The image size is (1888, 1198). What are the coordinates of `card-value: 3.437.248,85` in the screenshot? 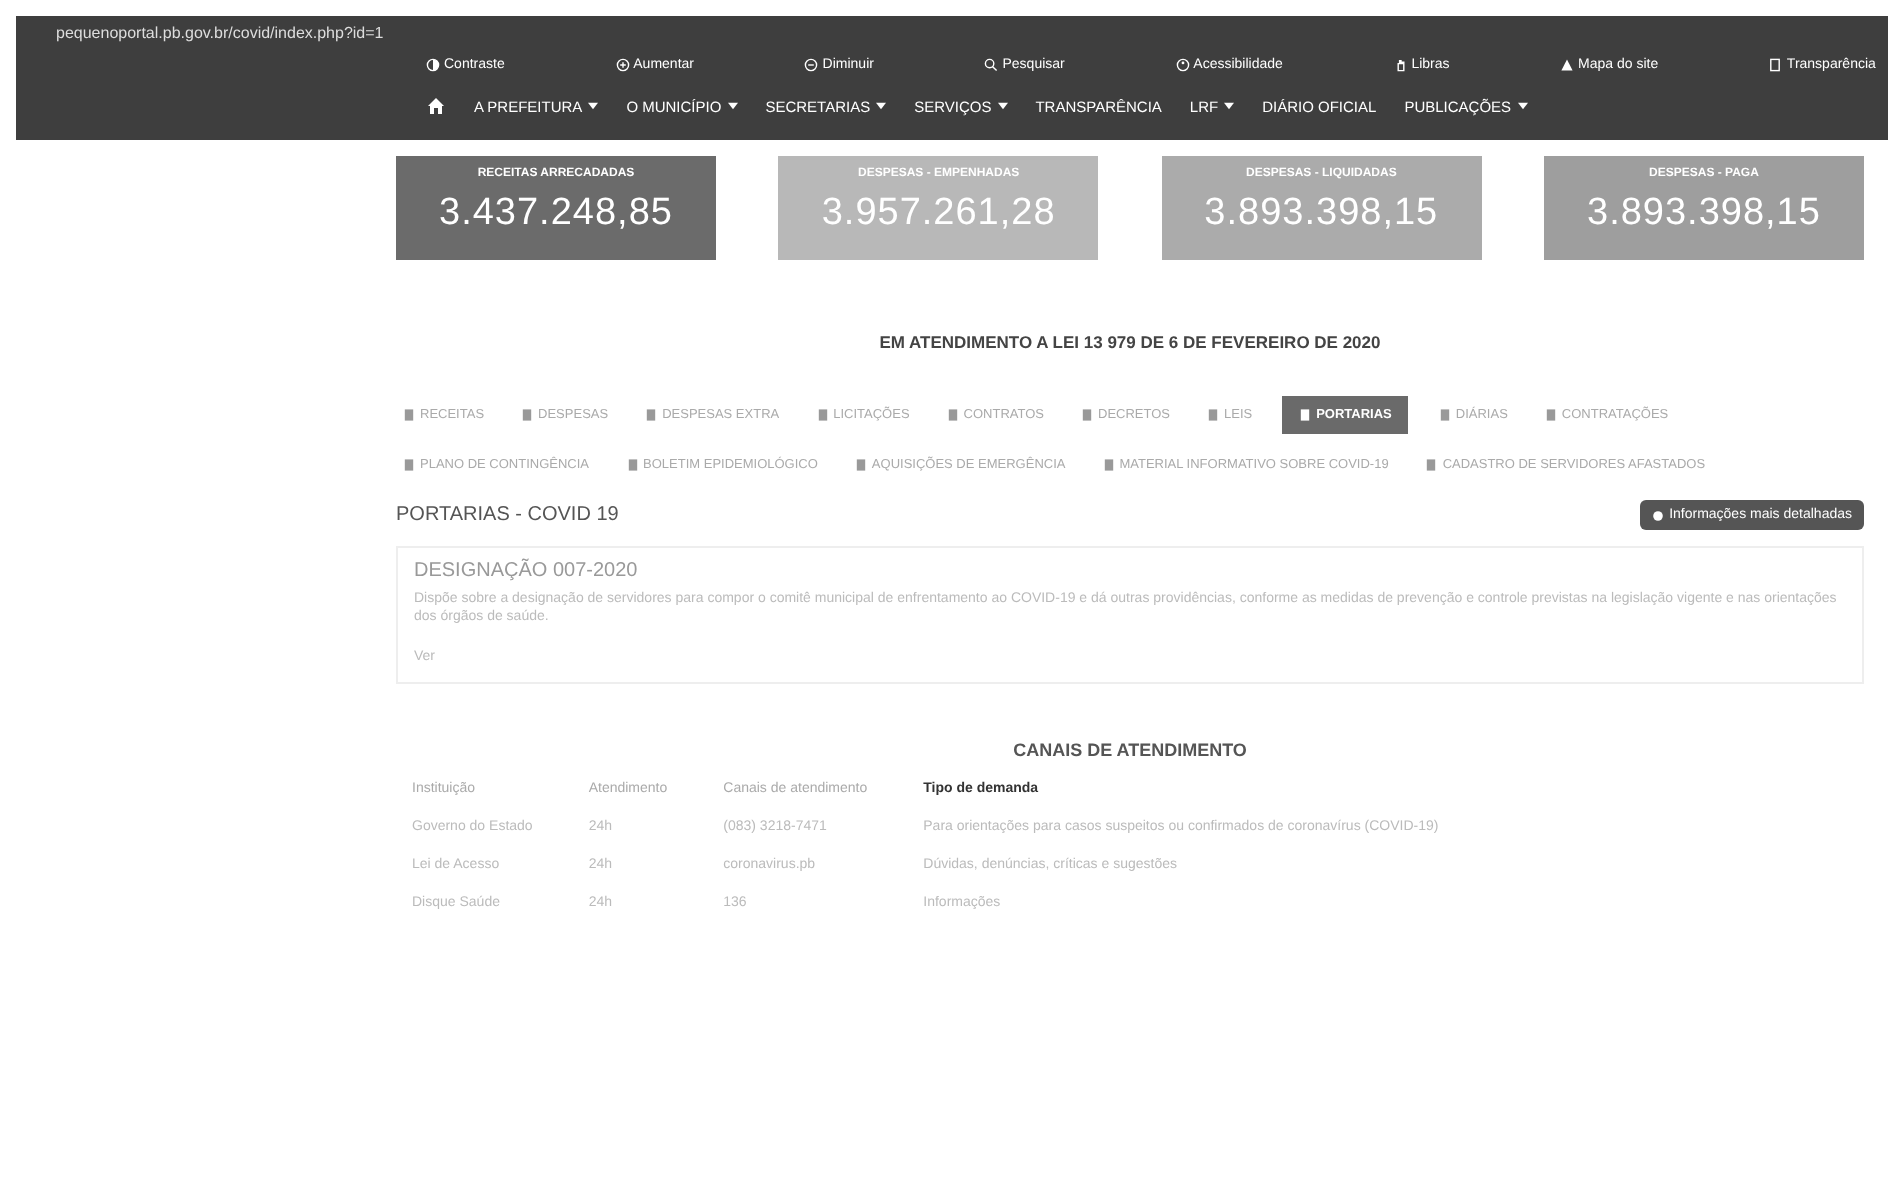 It's located at (556, 214).